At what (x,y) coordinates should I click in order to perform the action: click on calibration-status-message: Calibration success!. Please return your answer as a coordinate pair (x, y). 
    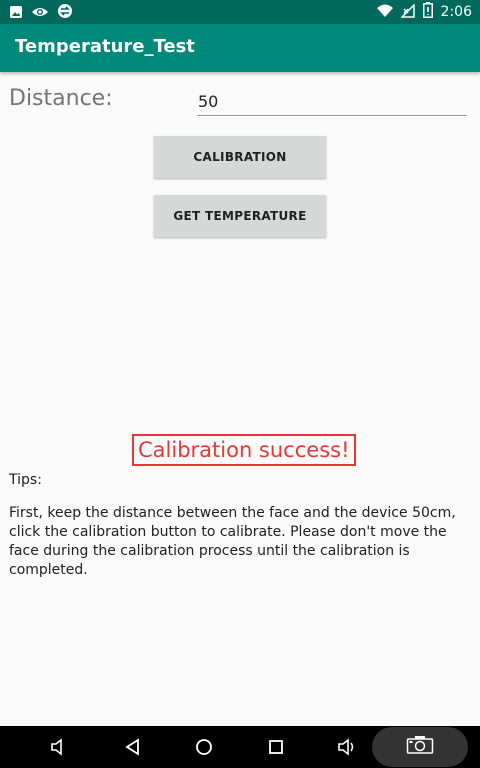
    Looking at the image, I should click on (244, 450).